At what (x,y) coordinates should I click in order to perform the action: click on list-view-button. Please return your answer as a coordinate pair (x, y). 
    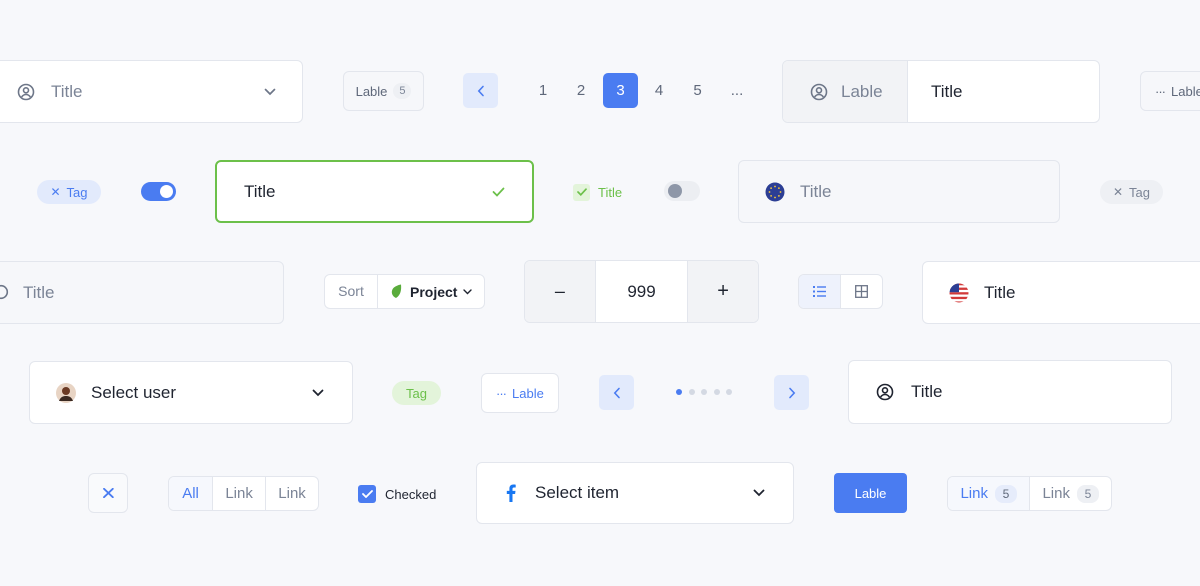
    Looking at the image, I should click on (820, 291).